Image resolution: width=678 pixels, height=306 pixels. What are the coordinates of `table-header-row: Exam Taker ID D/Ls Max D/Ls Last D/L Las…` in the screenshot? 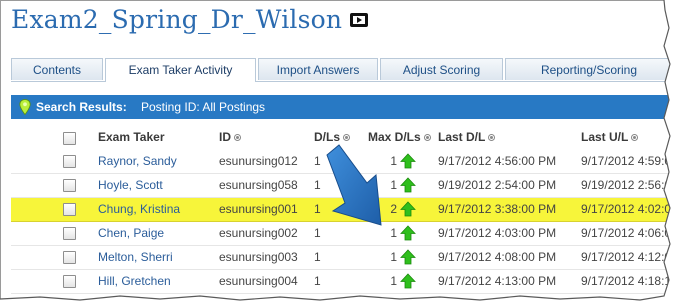 It's located at (342, 137).